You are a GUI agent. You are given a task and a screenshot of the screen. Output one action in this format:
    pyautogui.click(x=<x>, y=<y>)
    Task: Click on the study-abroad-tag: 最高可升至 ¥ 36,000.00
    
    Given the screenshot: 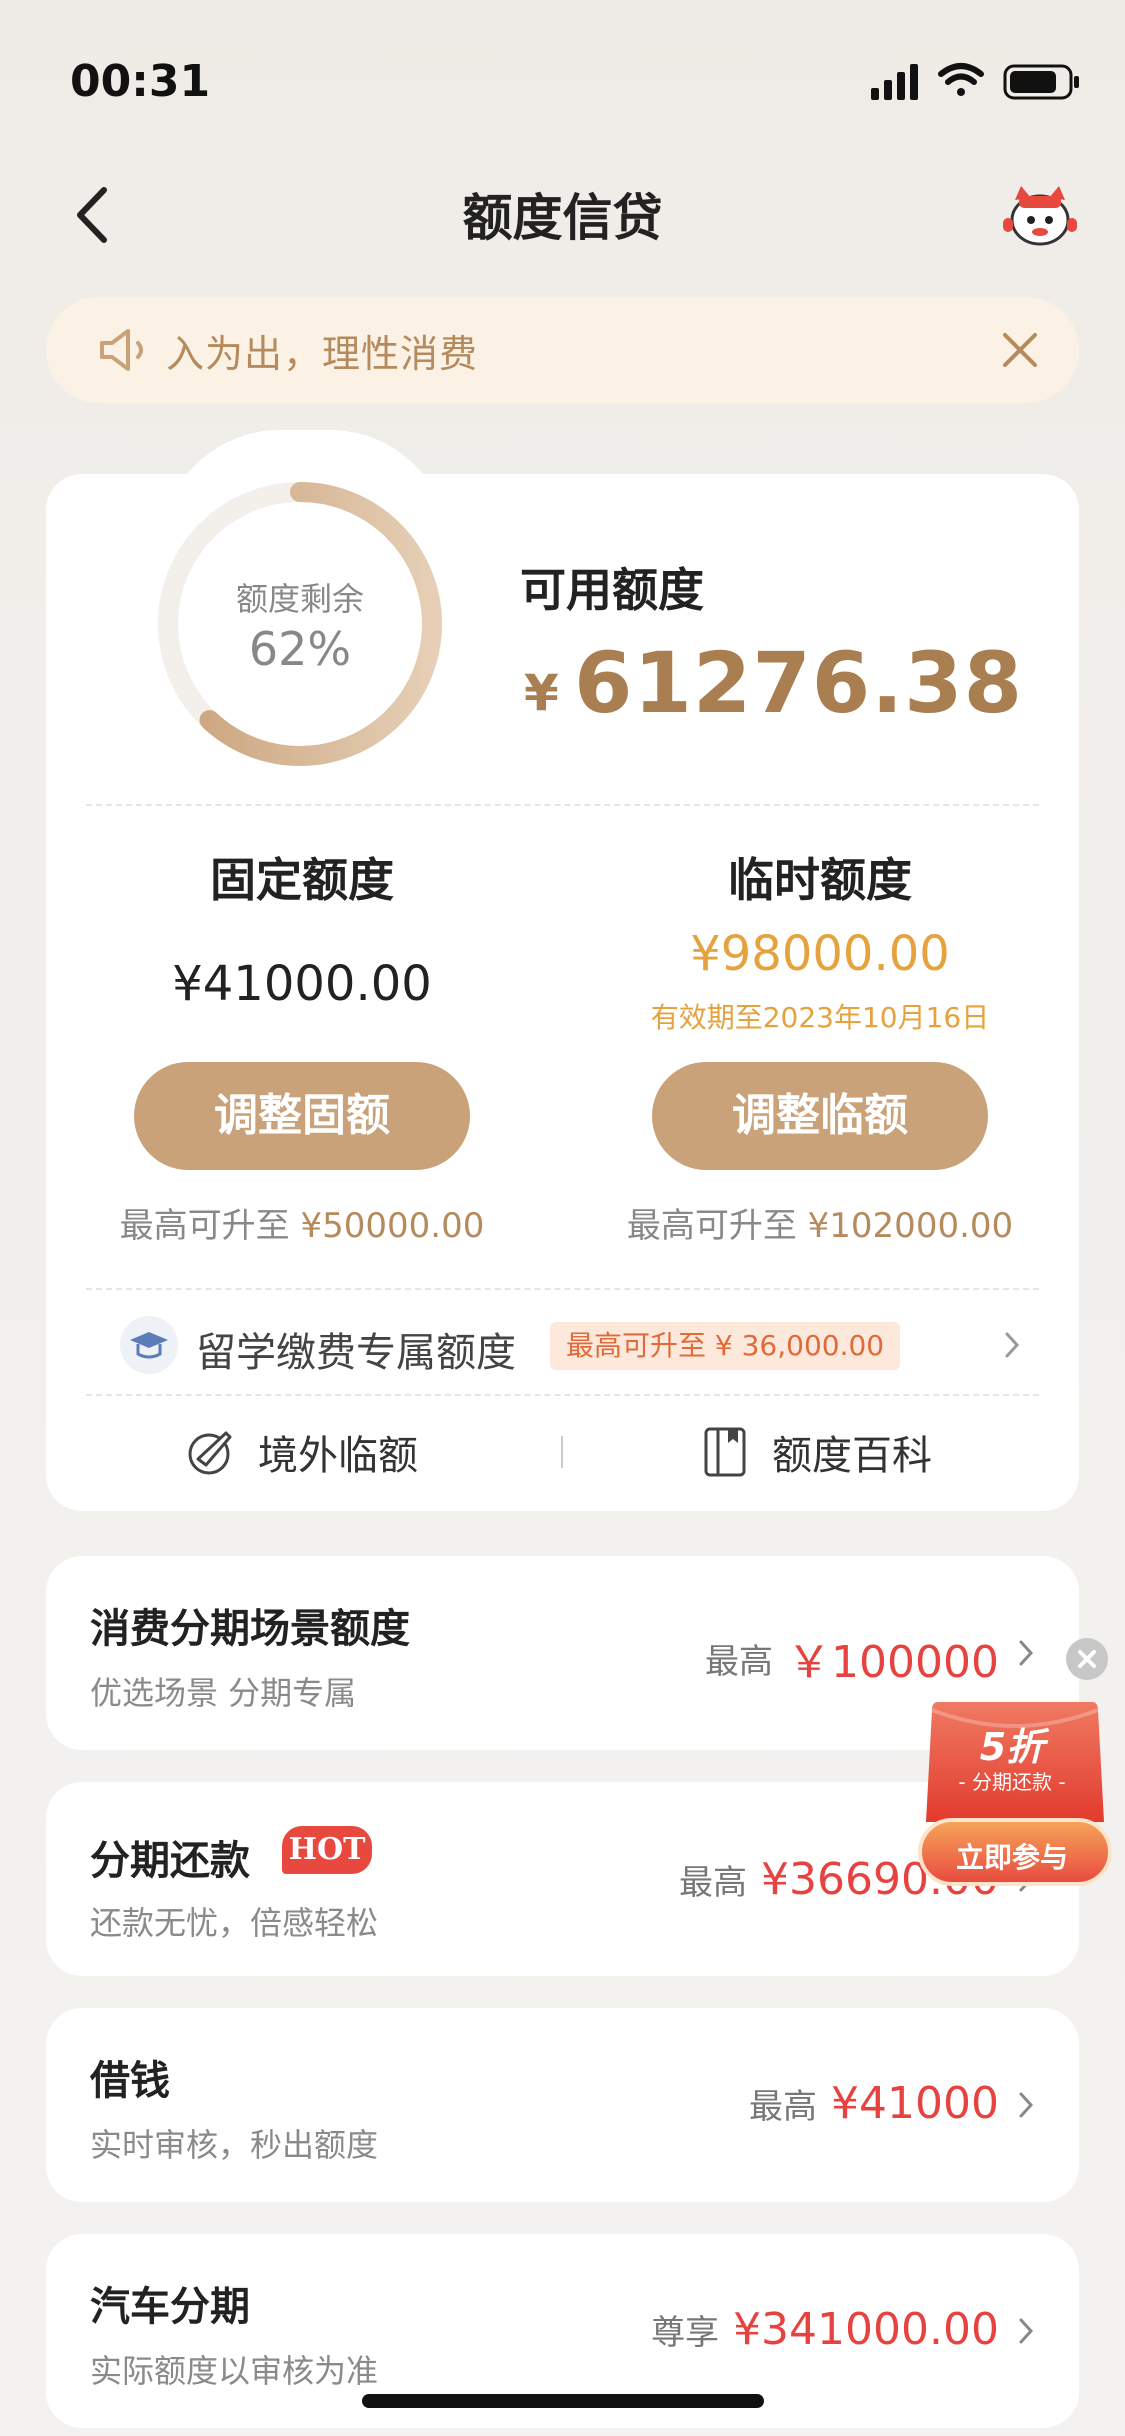 What is the action you would take?
    pyautogui.click(x=725, y=1346)
    